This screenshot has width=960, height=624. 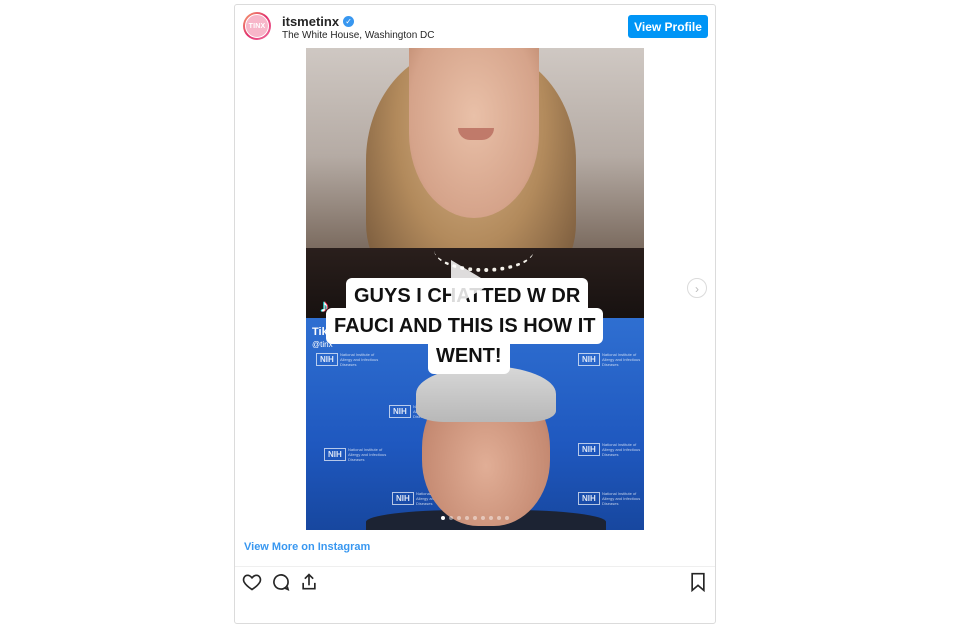 I want to click on divider, so click(x=475, y=566).